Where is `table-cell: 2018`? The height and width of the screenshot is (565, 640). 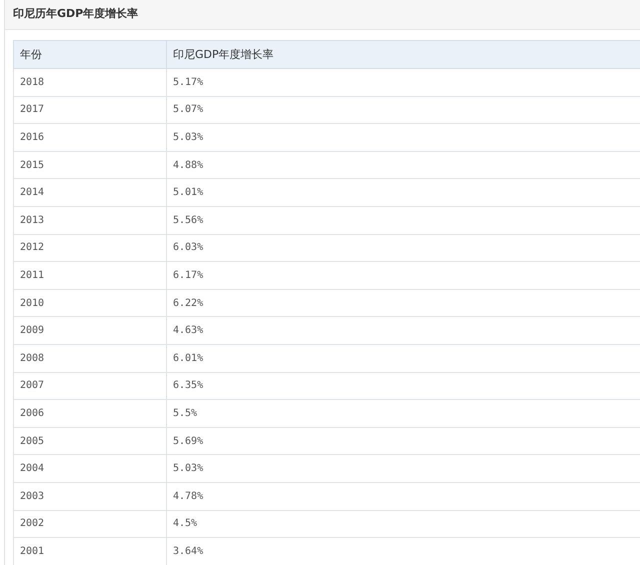 table-cell: 2018 is located at coordinates (90, 82).